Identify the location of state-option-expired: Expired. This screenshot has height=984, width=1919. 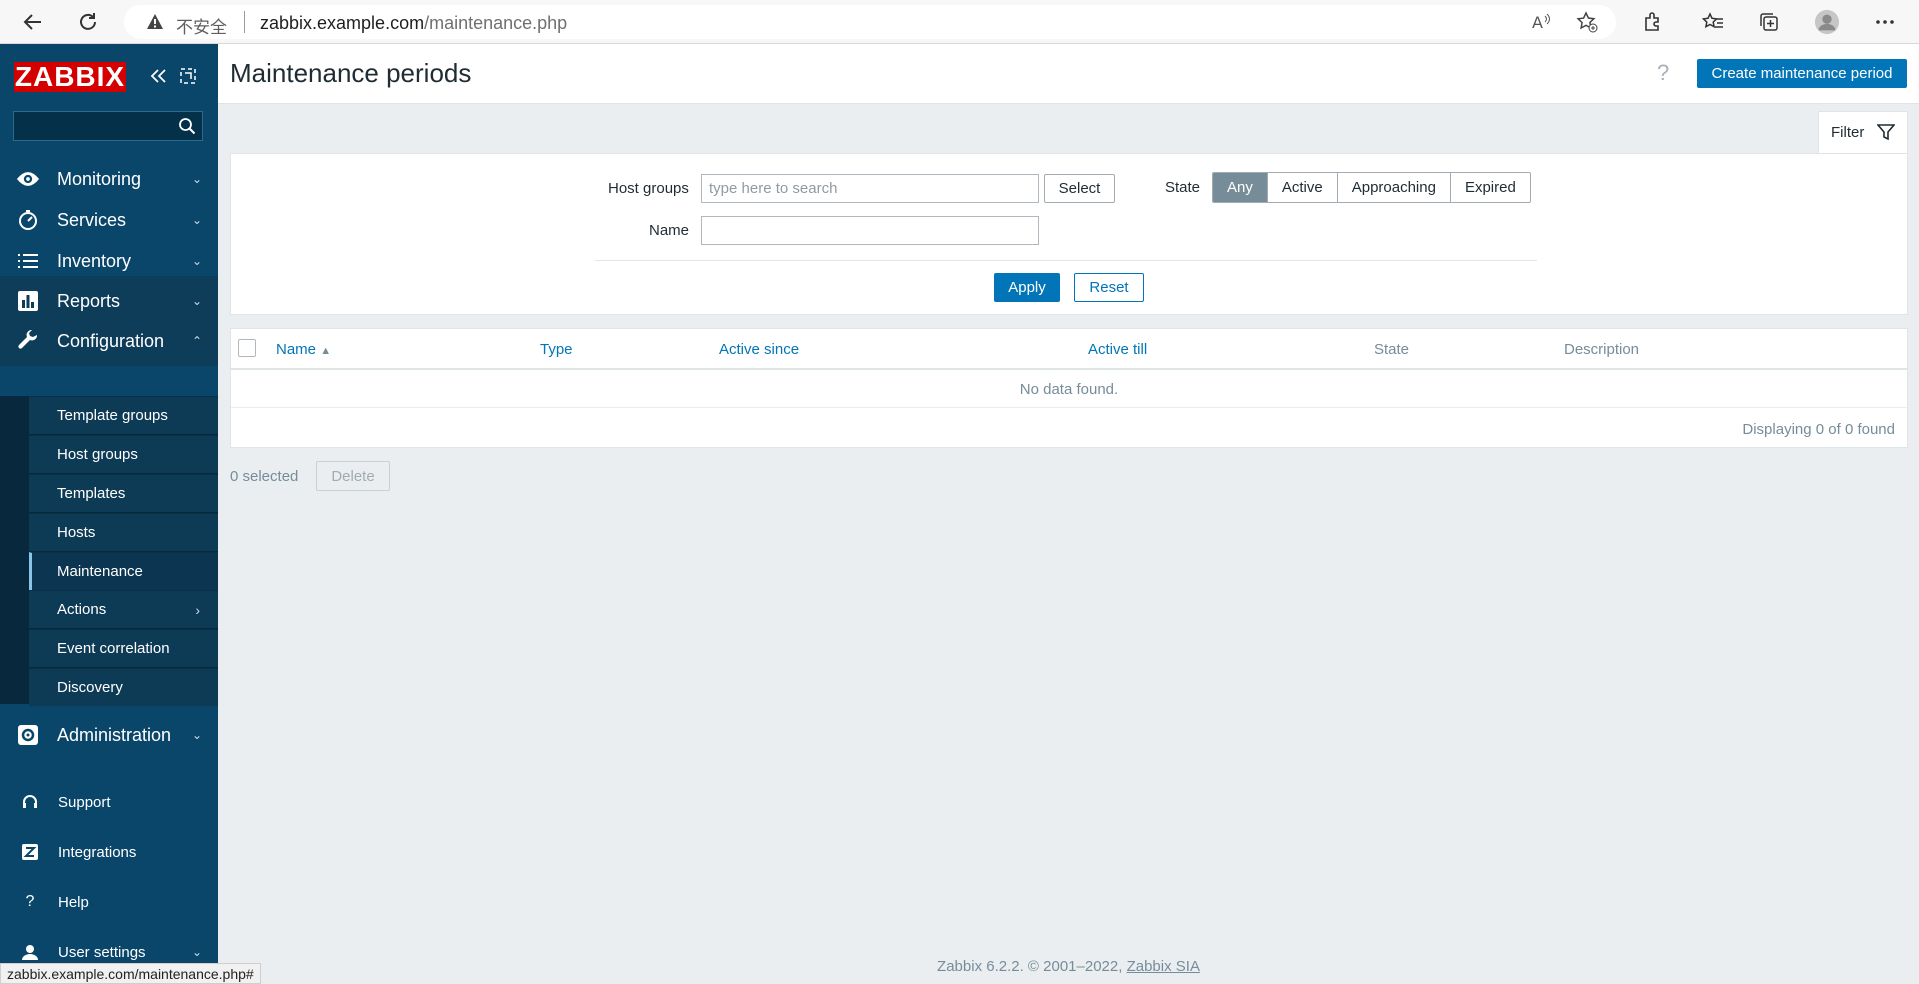
(1490, 187).